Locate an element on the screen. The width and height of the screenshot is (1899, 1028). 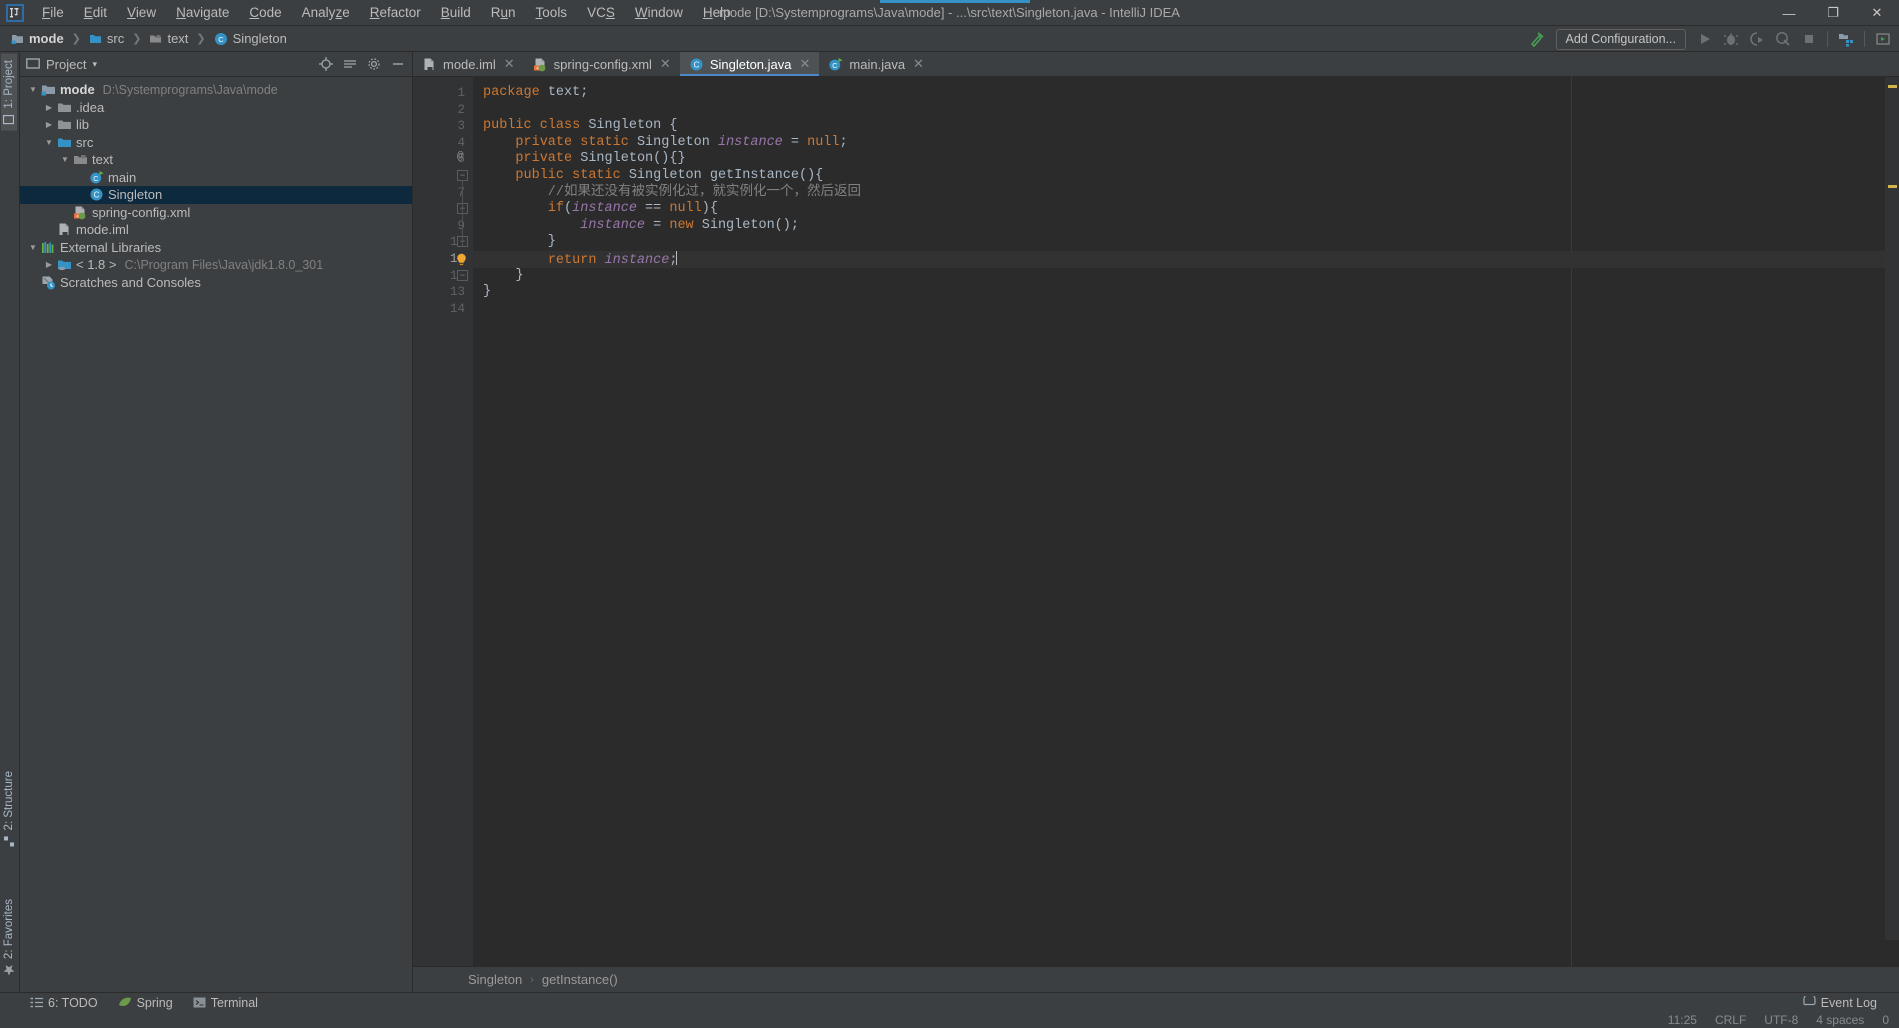
code-line: public static Singleton getInstance(){ is located at coordinates (1186, 176).